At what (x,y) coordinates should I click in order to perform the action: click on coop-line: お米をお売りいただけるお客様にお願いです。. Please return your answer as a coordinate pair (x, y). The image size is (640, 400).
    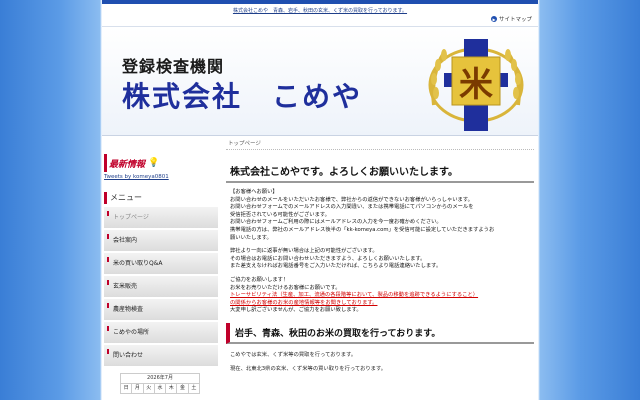
    Looking at the image, I should click on (285, 287).